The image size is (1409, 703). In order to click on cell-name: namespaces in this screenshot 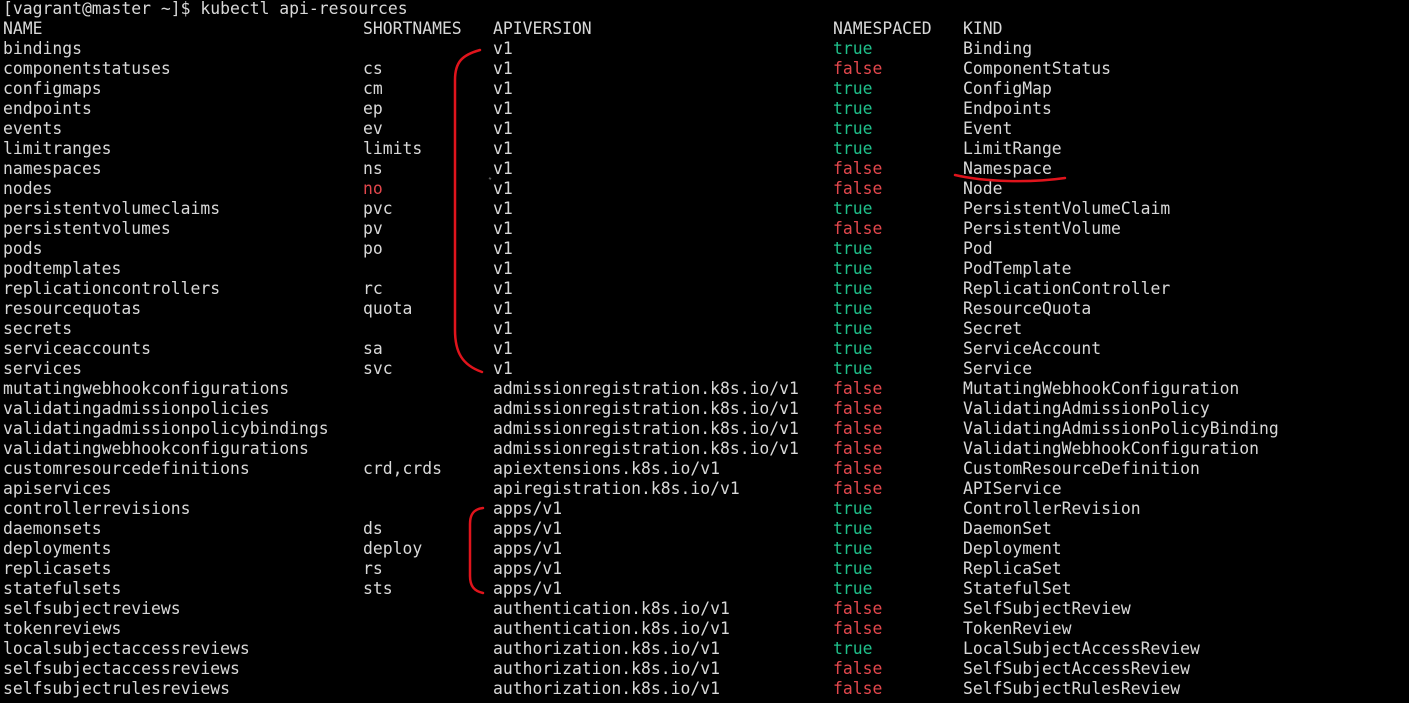, I will do `click(52, 168)`.